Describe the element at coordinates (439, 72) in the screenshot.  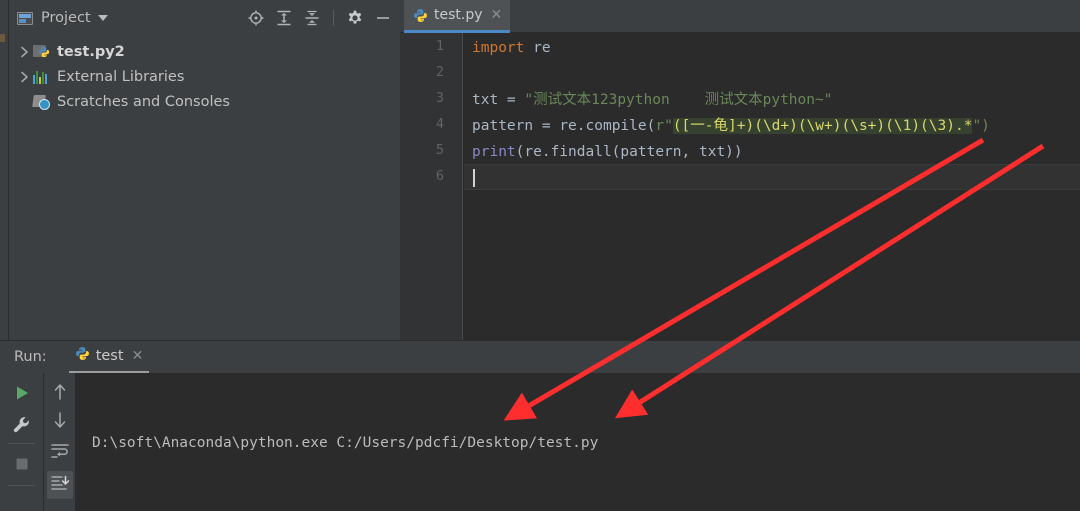
I see `line-number: 2` at that location.